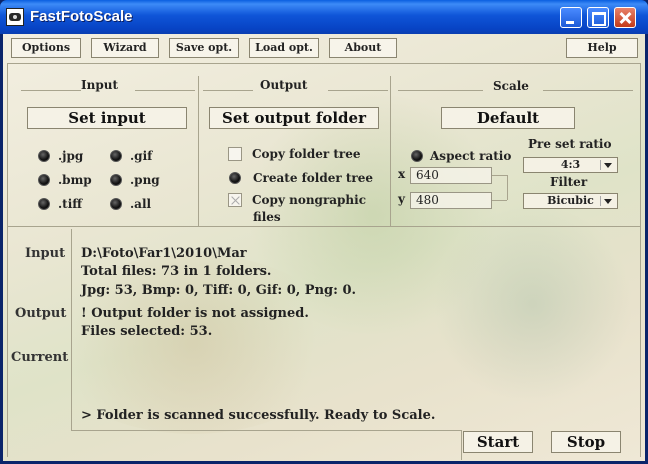 The image size is (648, 464). I want to click on create-folder-tree-radio: Create folder tree, so click(301, 178).